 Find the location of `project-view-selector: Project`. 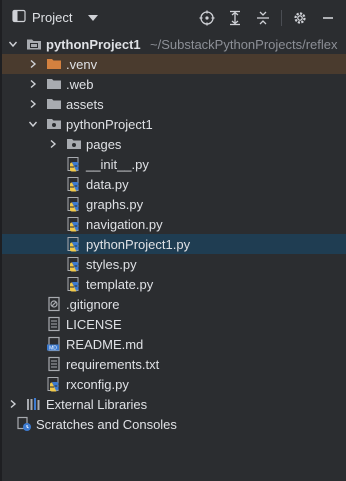

project-view-selector: Project is located at coordinates (55, 17).